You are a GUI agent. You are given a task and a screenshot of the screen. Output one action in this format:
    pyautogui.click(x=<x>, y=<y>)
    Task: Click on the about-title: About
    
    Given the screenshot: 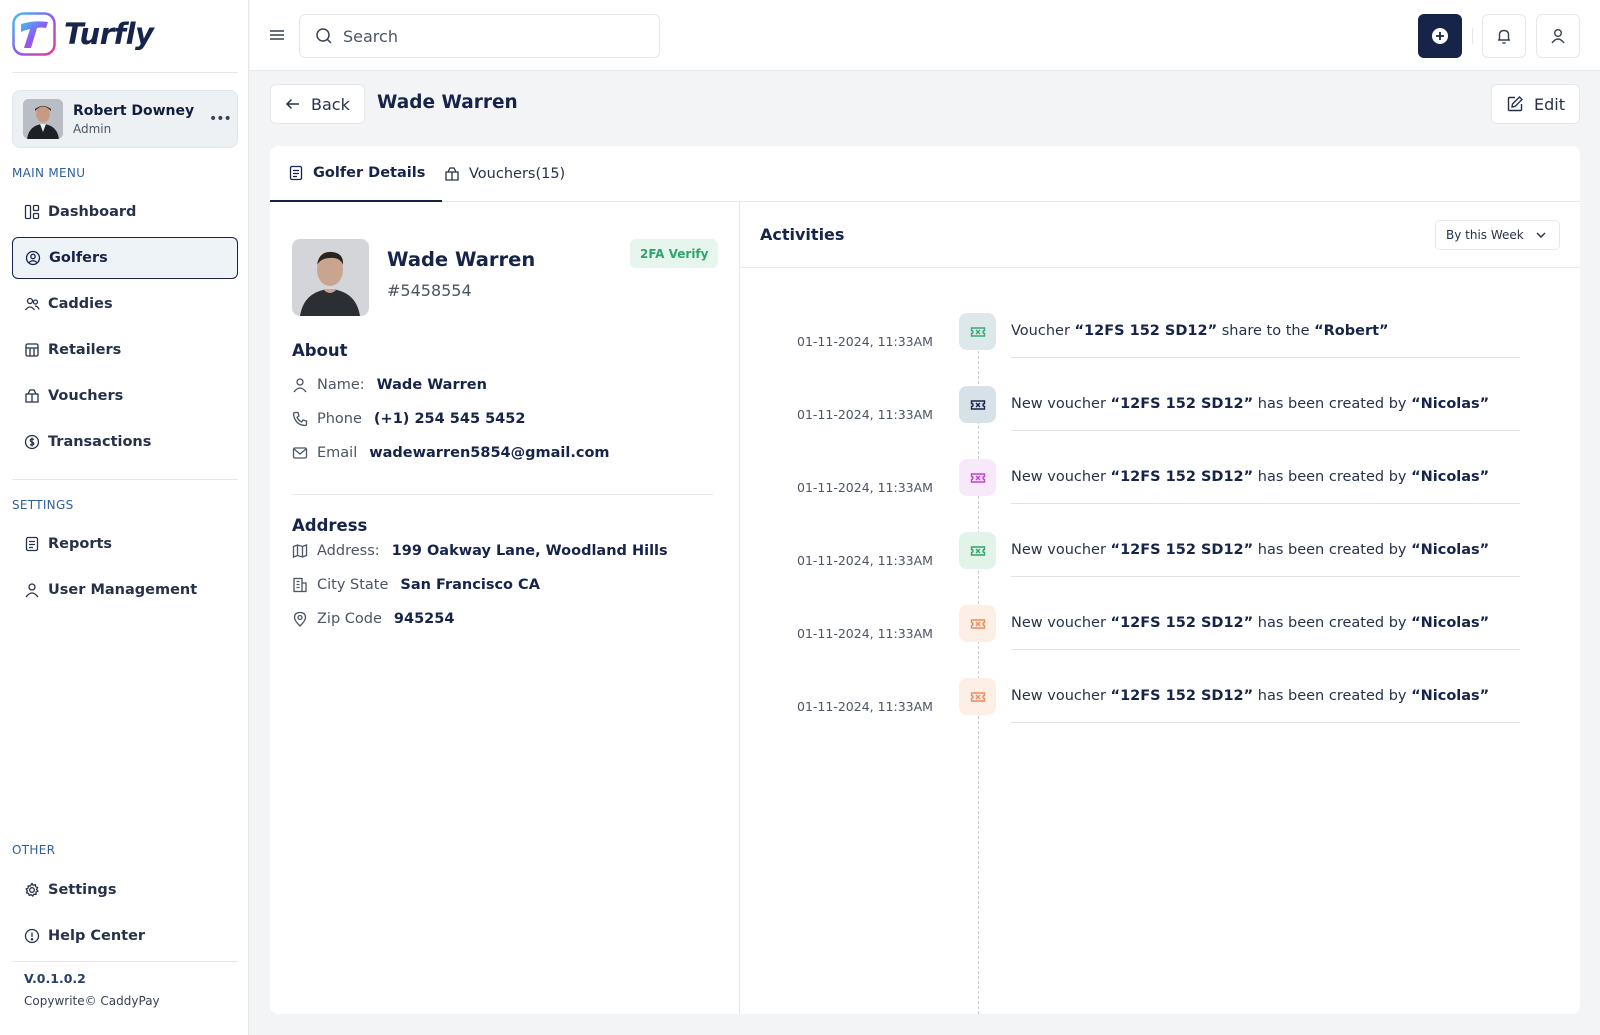 What is the action you would take?
    pyautogui.click(x=320, y=350)
    